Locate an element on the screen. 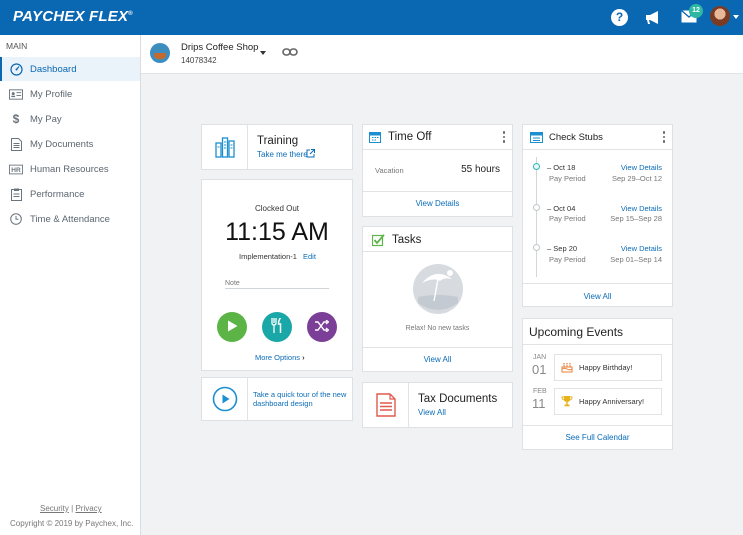 The width and height of the screenshot is (743, 535). event-label: Happy Birthday! is located at coordinates (606, 367).